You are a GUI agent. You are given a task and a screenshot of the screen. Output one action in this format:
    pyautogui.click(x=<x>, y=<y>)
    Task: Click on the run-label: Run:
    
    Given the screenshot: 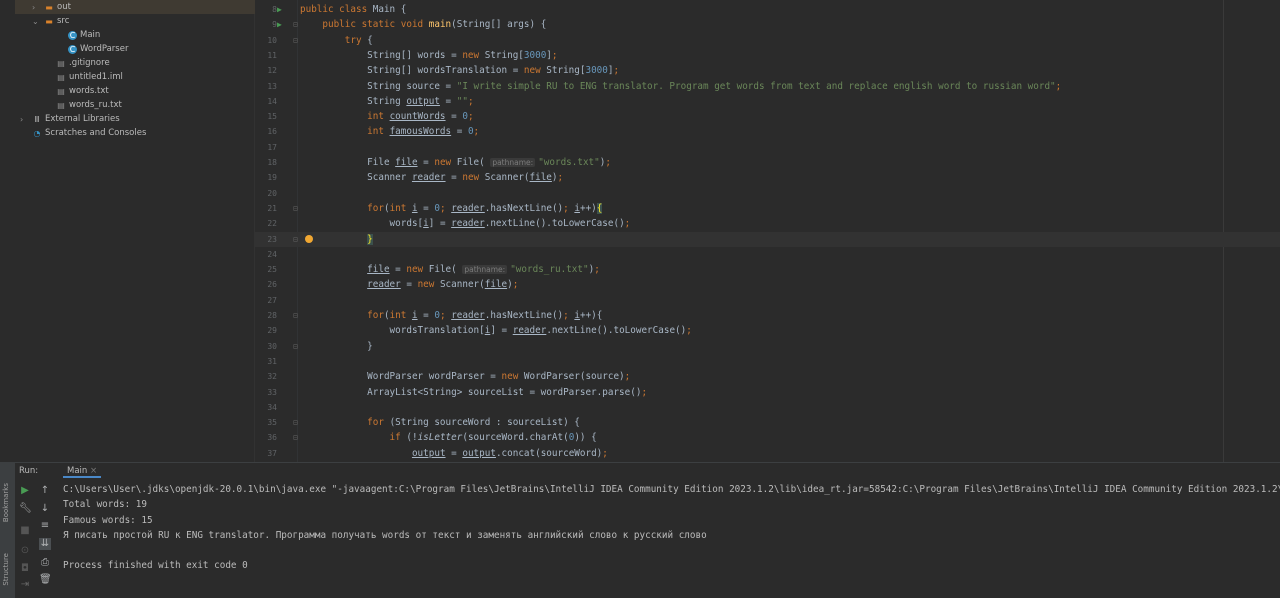 What is the action you would take?
    pyautogui.click(x=29, y=471)
    